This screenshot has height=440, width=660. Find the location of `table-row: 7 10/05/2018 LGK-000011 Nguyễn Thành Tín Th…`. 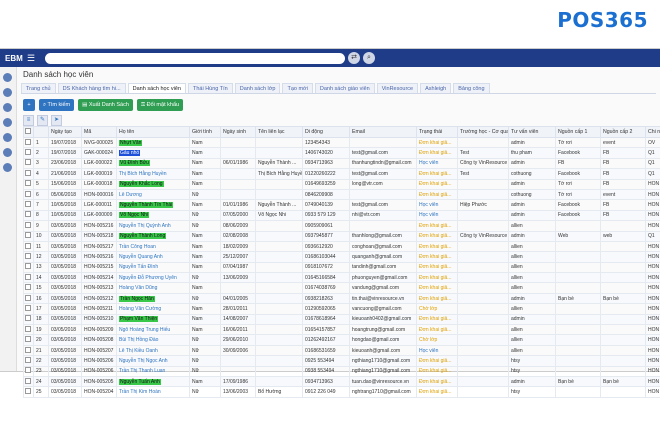

table-row: 7 10/05/2018 LGK-000011 Nguyễn Thành Tín Th… is located at coordinates (341, 205).